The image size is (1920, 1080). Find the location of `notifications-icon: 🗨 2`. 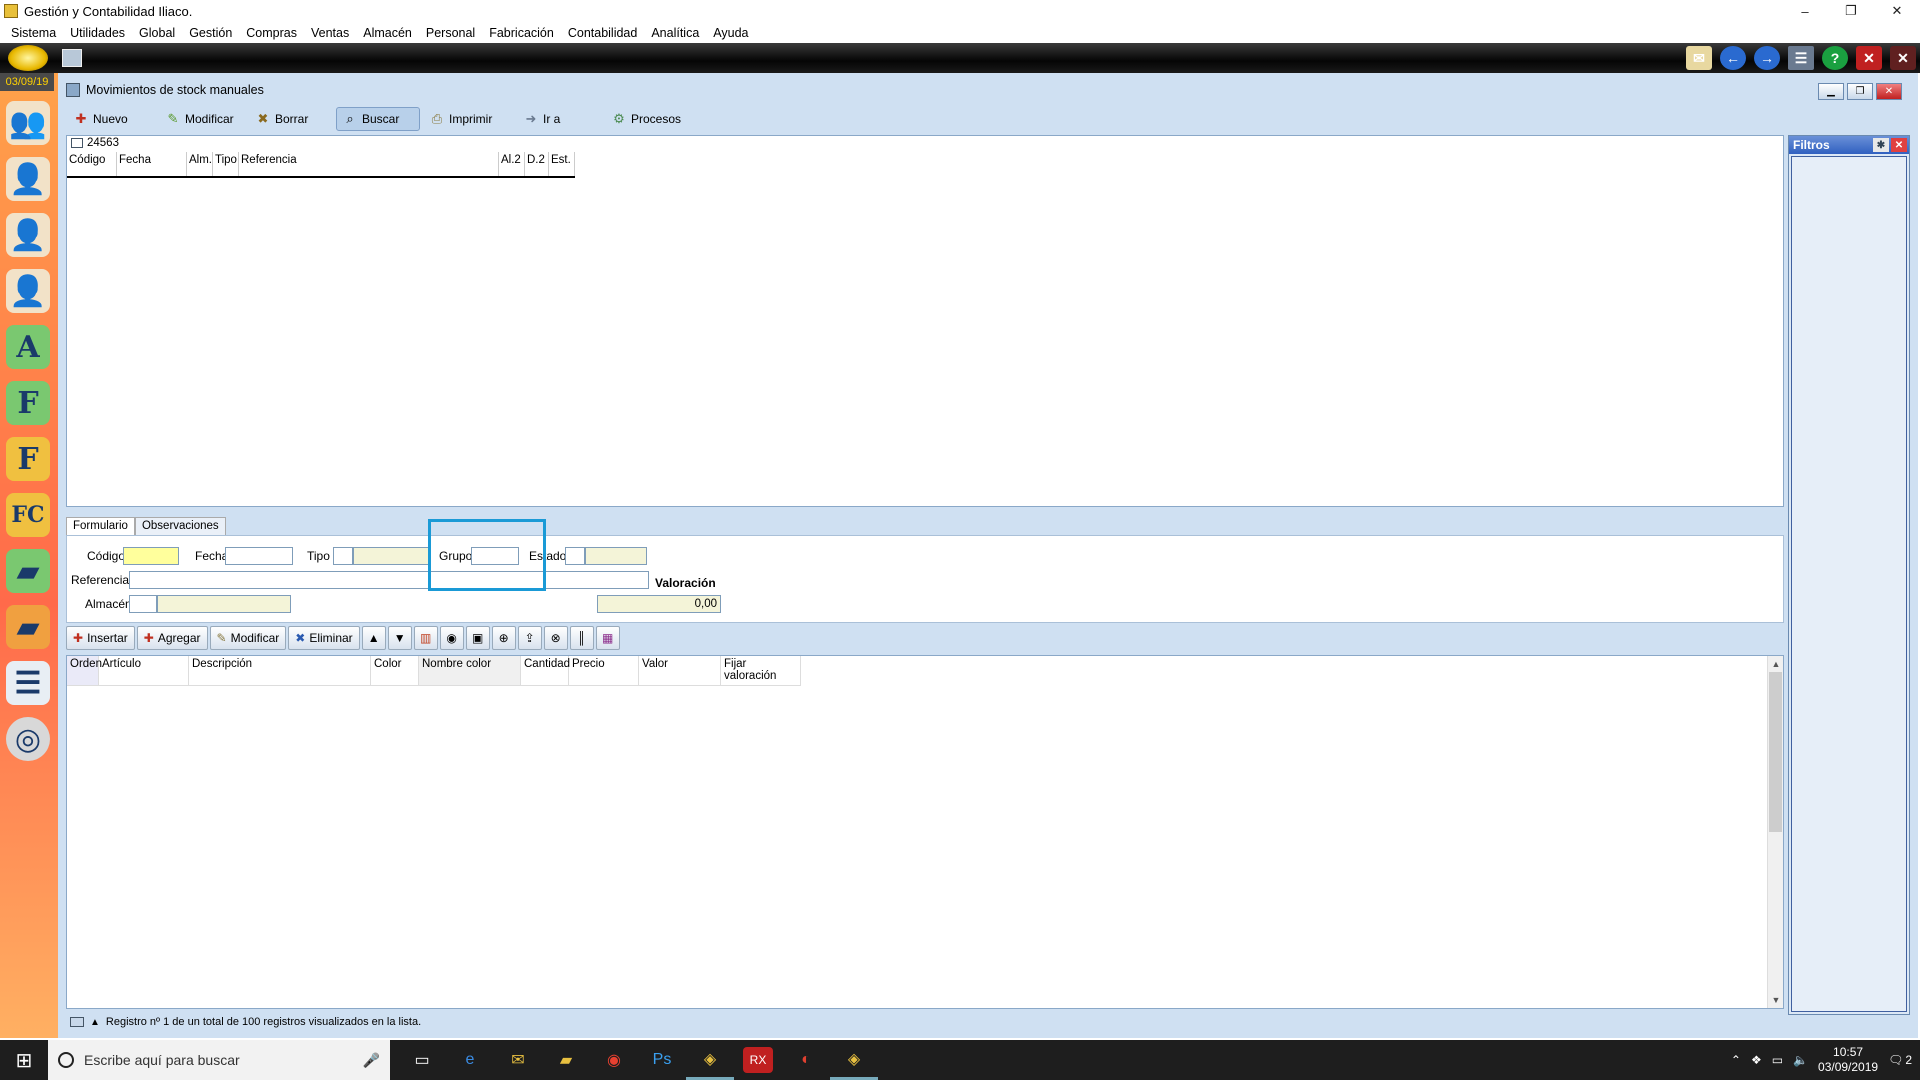

notifications-icon: 🗨 2 is located at coordinates (1900, 1060).